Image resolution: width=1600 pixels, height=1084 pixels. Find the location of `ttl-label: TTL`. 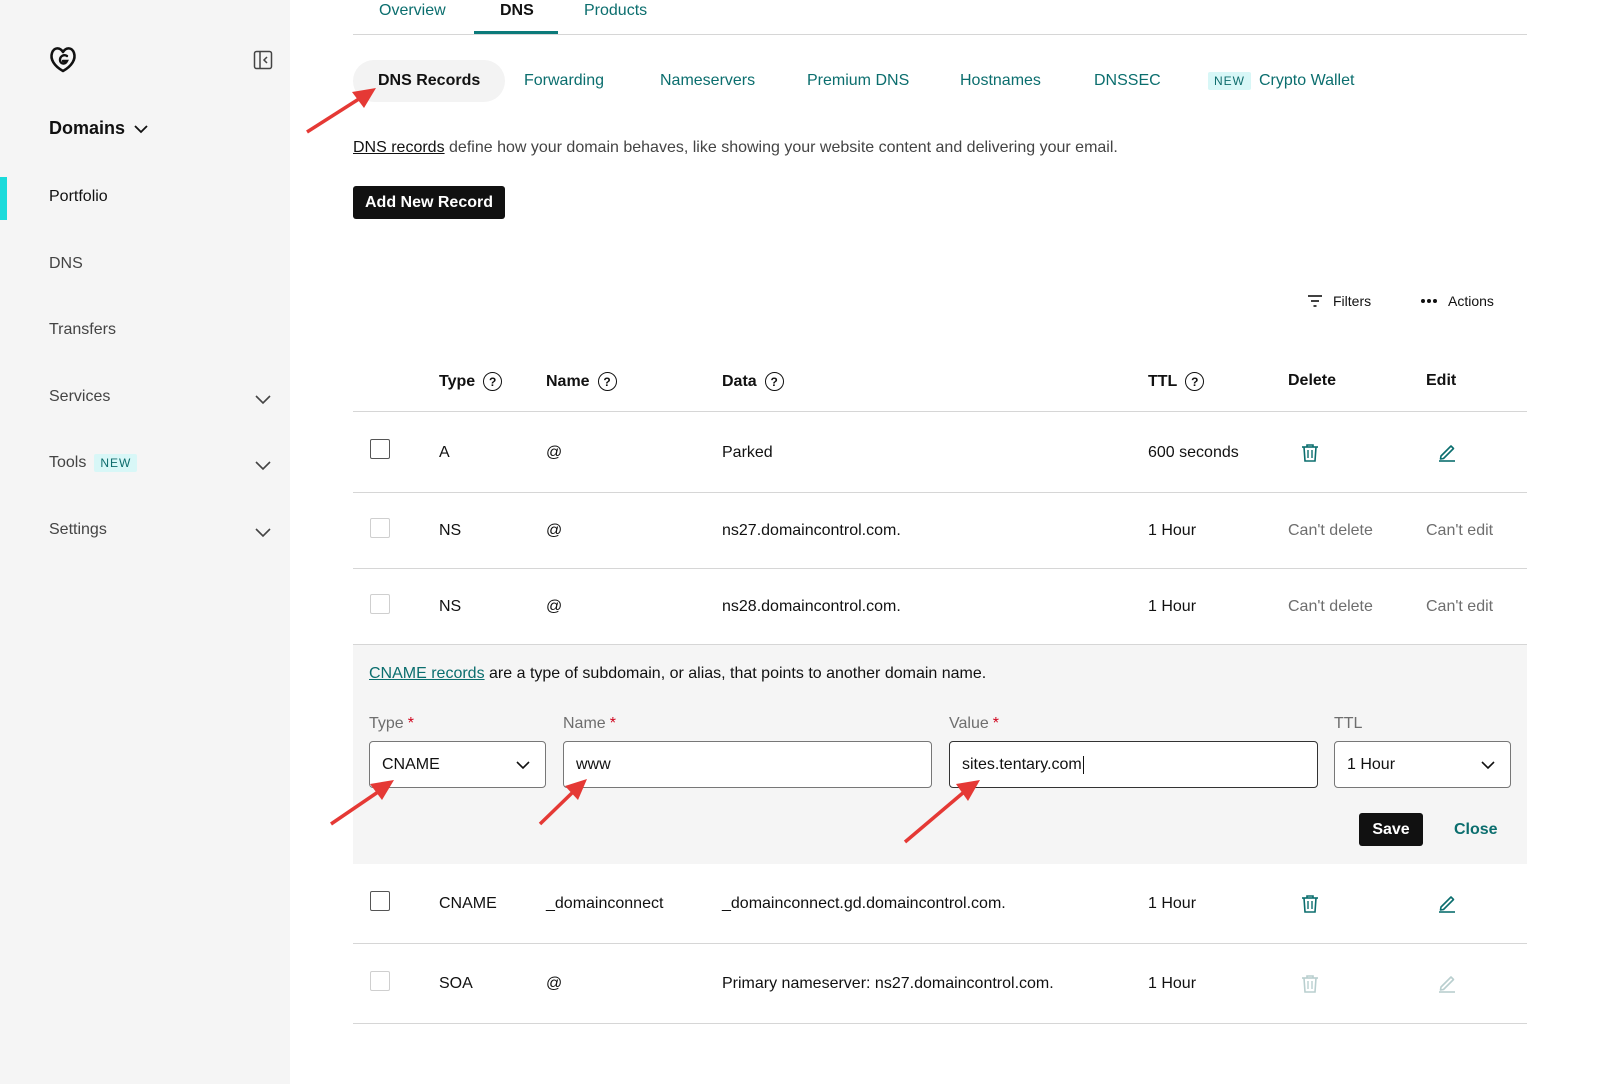

ttl-label: TTL is located at coordinates (1348, 724).